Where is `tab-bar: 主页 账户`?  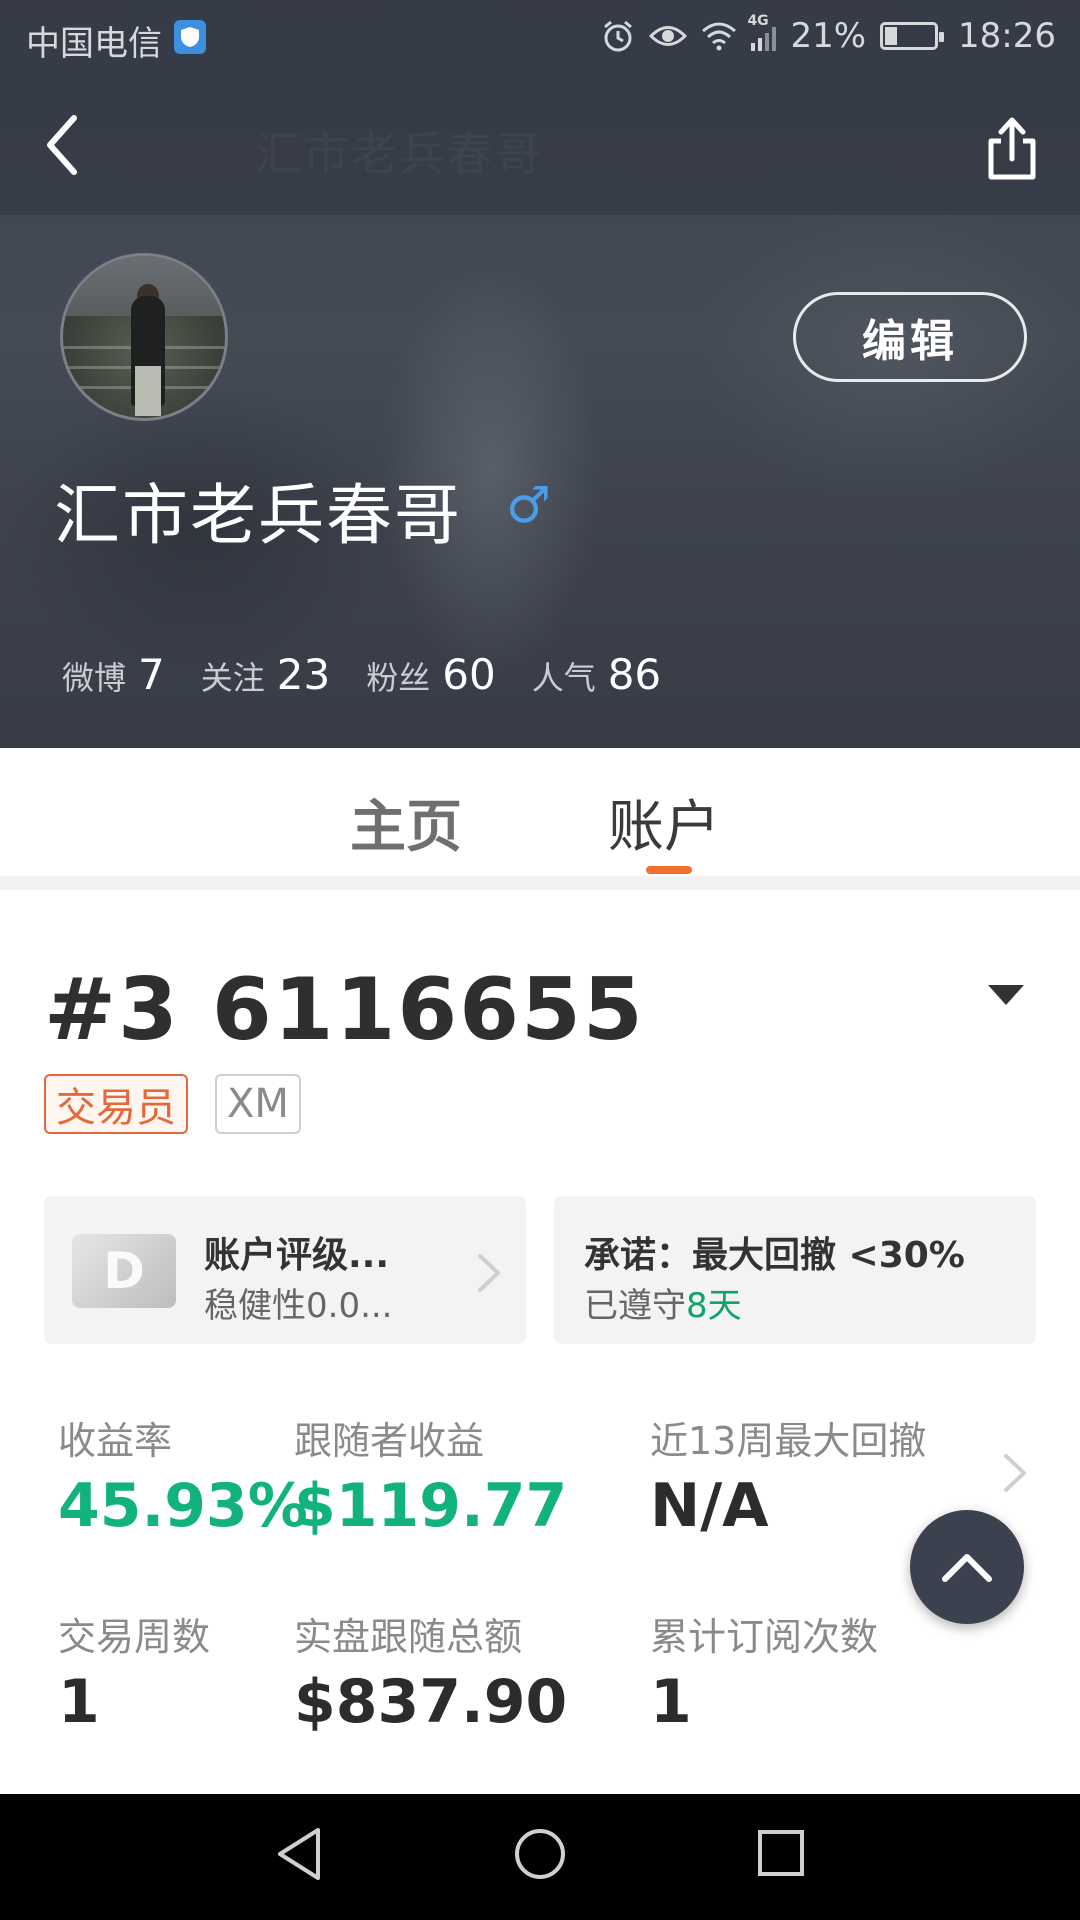
tab-bar: 主页 账户 is located at coordinates (540, 812).